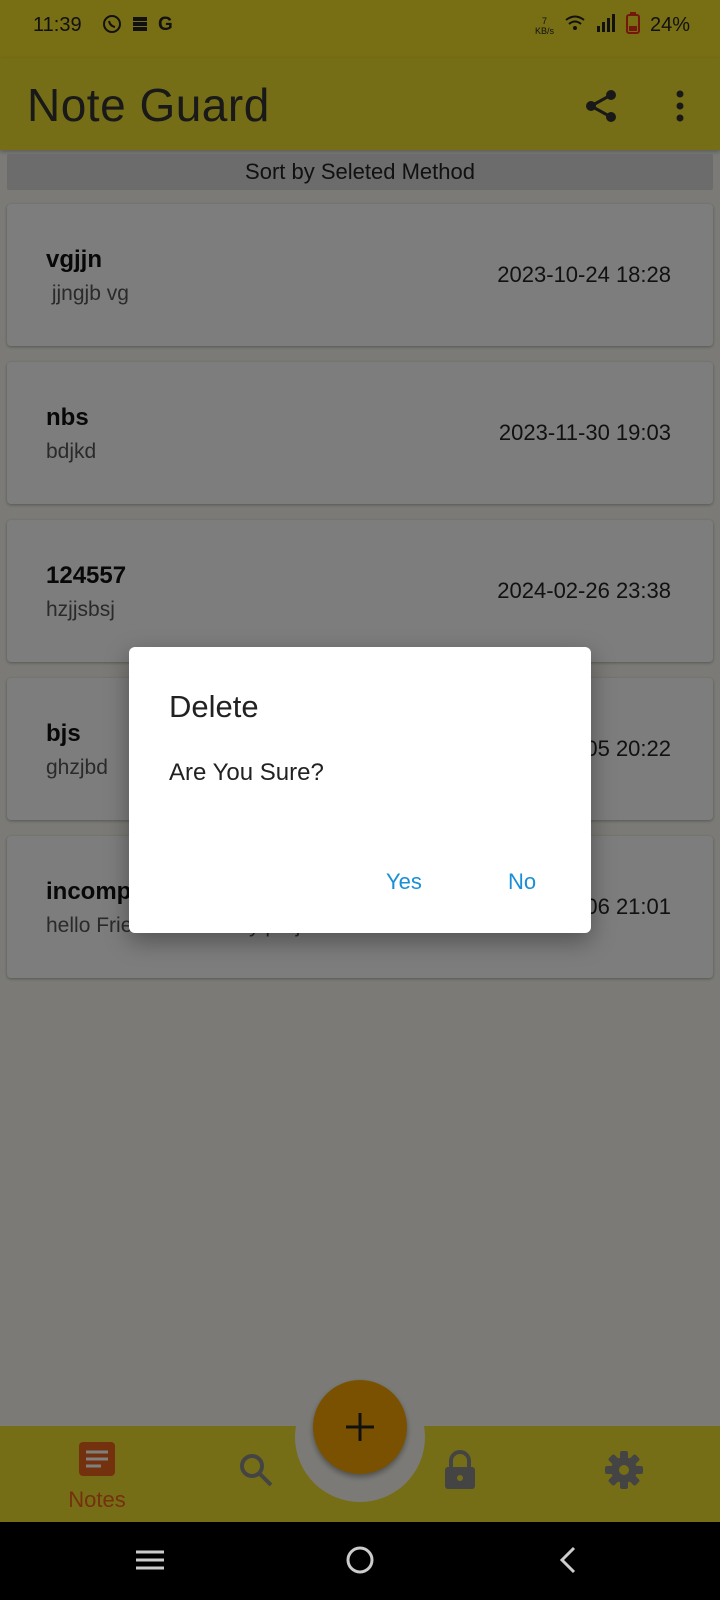  What do you see at coordinates (360, 790) in the screenshot?
I see `delete-dialog: Delete Are You Sure? Yes No` at bounding box center [360, 790].